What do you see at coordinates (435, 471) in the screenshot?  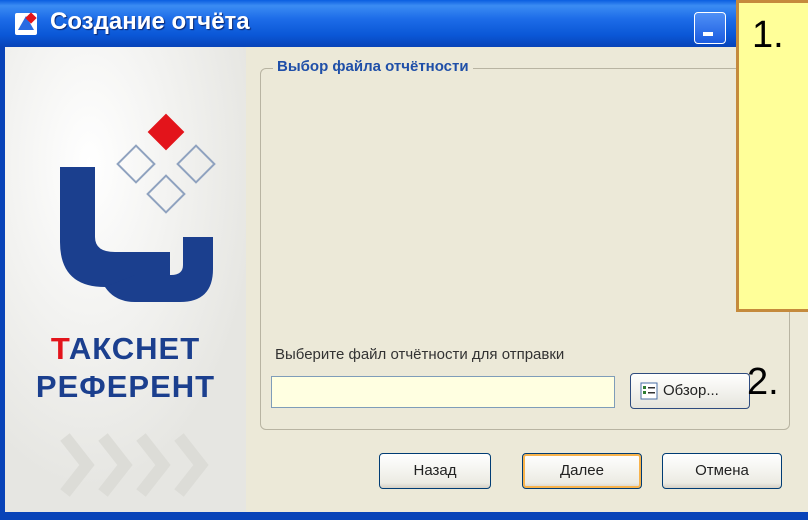 I see `back-button: Назад` at bounding box center [435, 471].